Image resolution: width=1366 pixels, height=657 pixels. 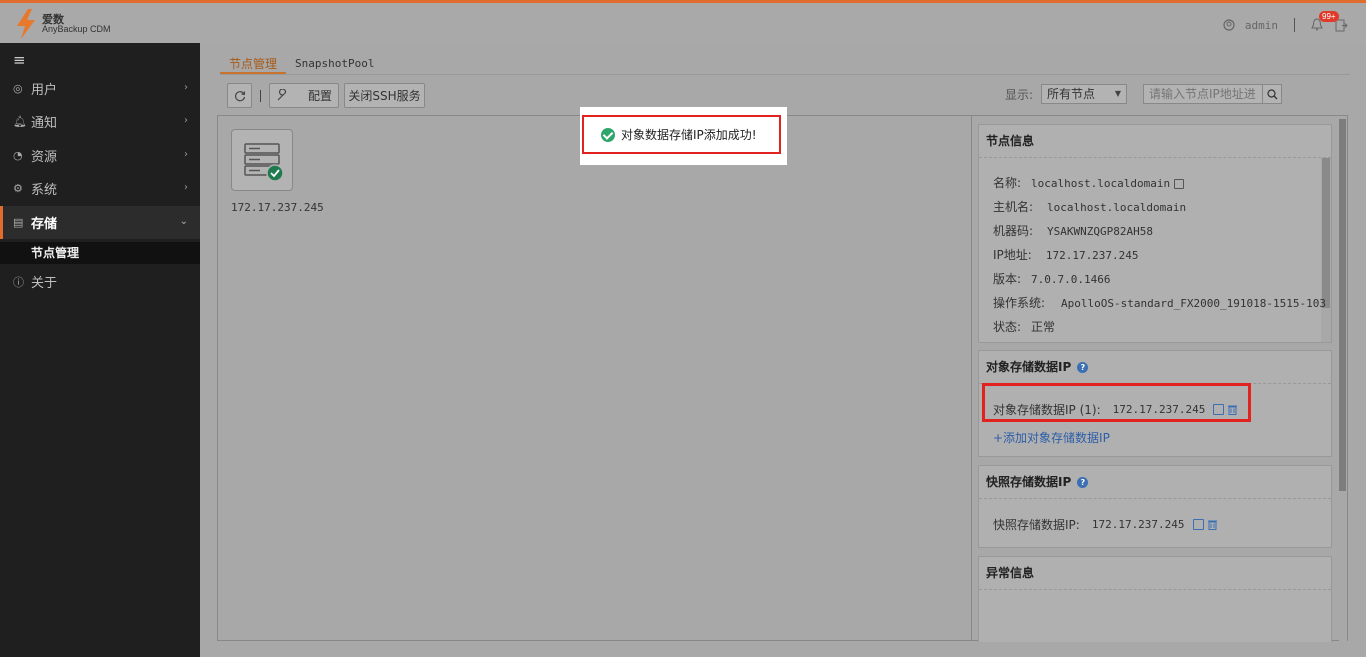 What do you see at coordinates (26, 24) in the screenshot?
I see `lightning-logo-icon` at bounding box center [26, 24].